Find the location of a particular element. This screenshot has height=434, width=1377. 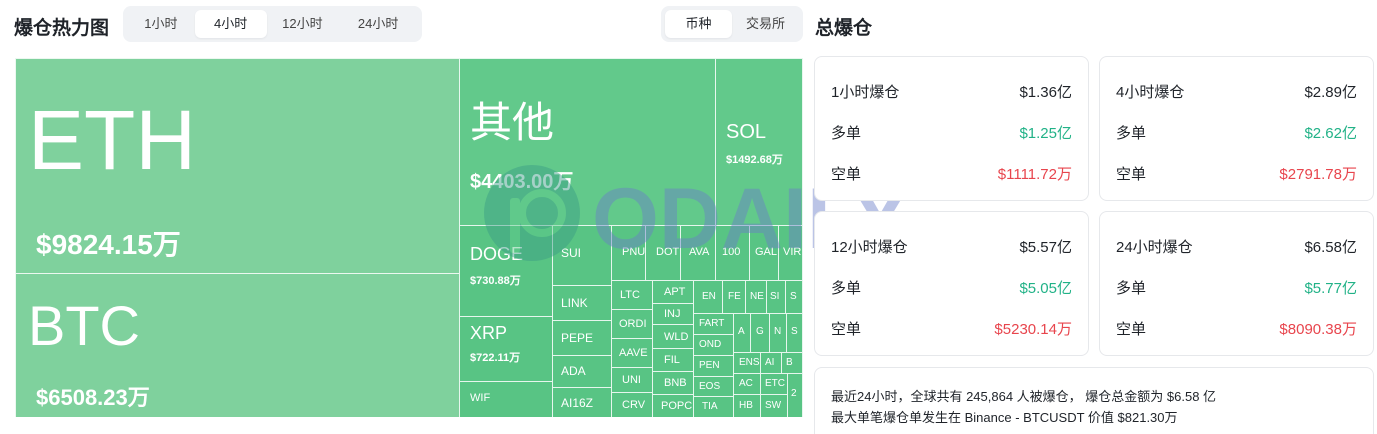

treemap-cell-gal: GAL is located at coordinates (764, 253).